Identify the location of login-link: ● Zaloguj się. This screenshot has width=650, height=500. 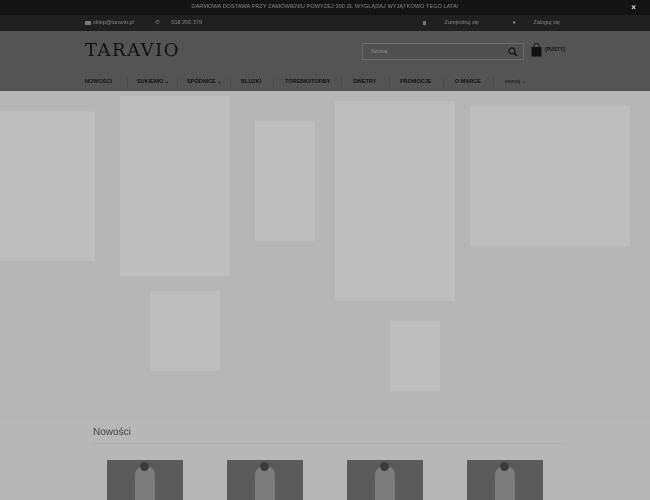
(528, 23).